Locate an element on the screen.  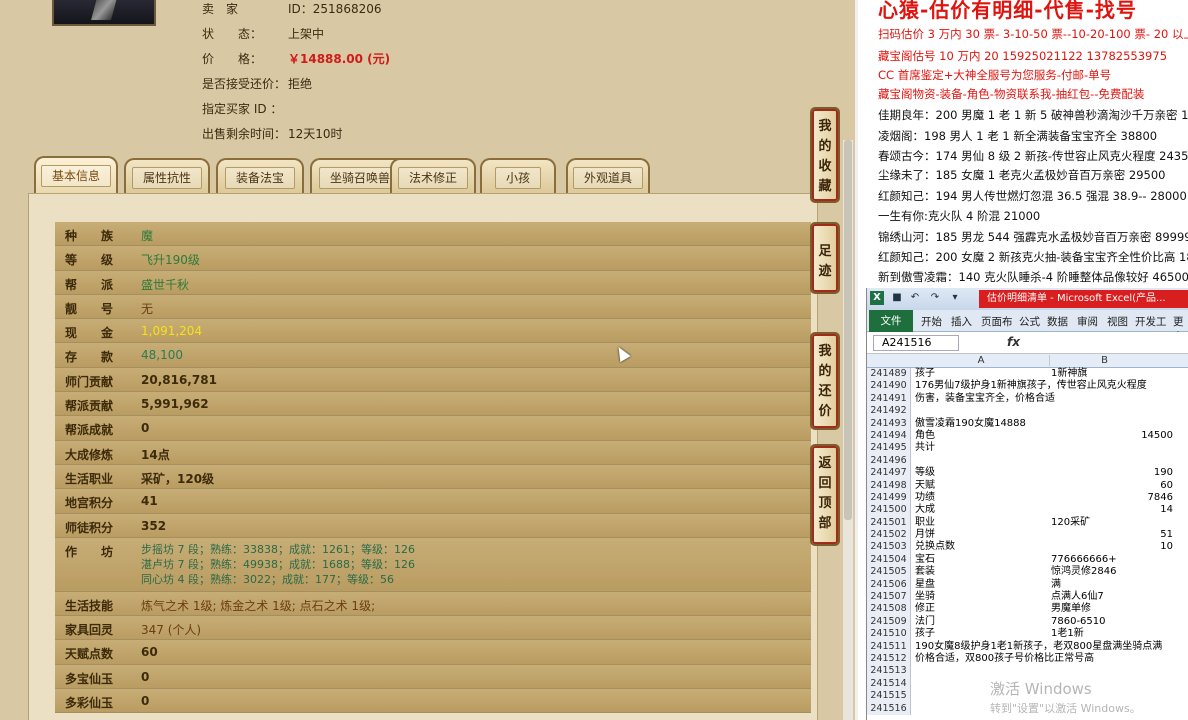
row-number: 241506 is located at coordinates (889, 585).